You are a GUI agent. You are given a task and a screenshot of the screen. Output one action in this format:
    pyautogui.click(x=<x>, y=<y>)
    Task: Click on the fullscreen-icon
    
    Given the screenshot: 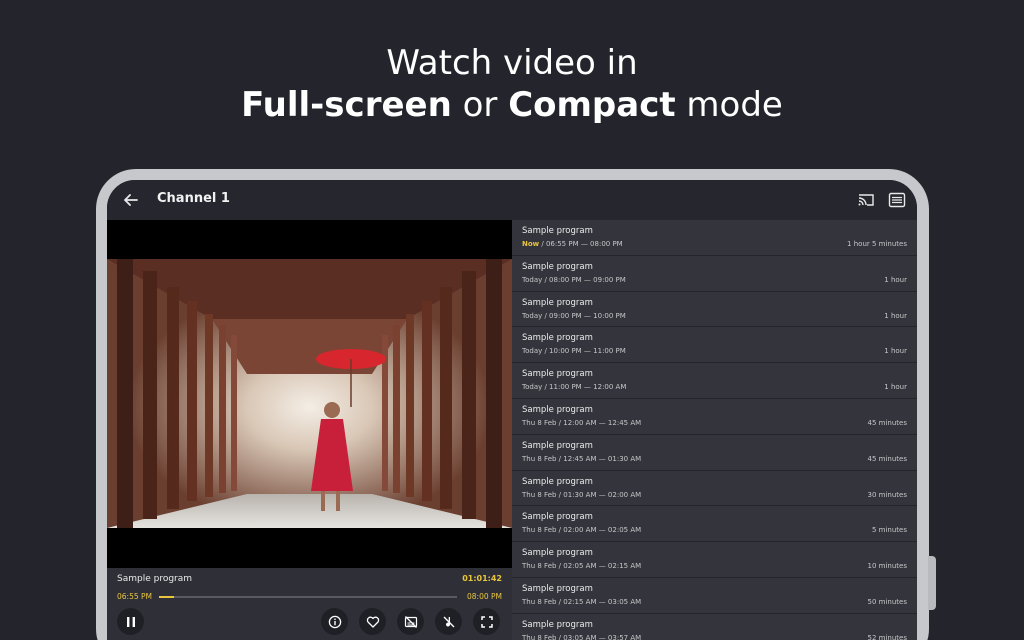 What is the action you would take?
    pyautogui.click(x=486, y=621)
    